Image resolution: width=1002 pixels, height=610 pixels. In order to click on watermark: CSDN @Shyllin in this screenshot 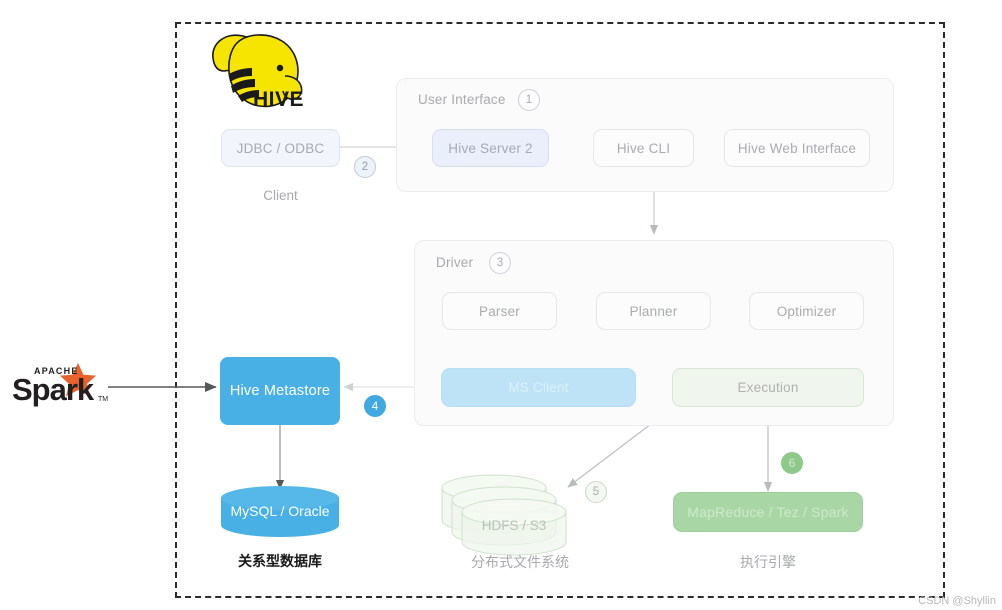, I will do `click(957, 601)`.